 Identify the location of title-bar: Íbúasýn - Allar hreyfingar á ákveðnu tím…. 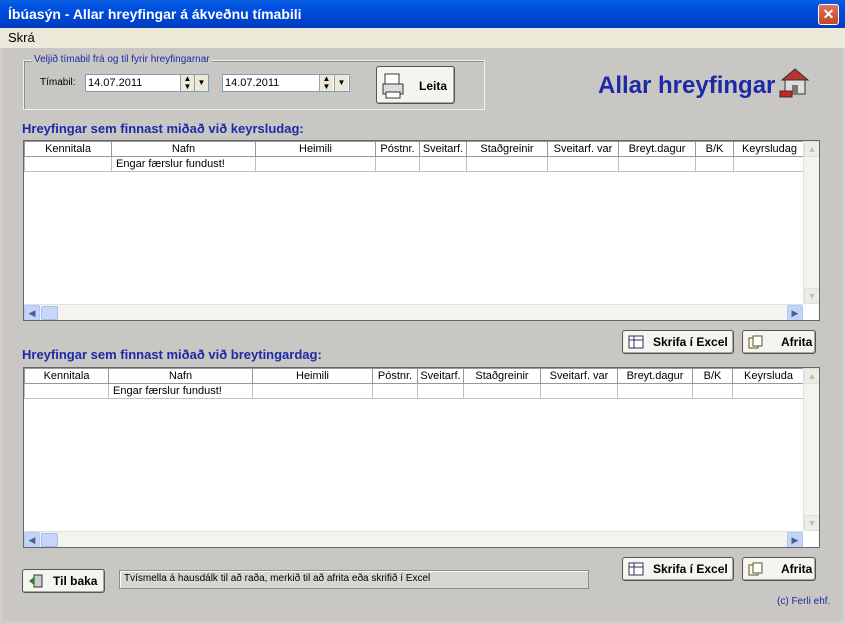
(422, 14).